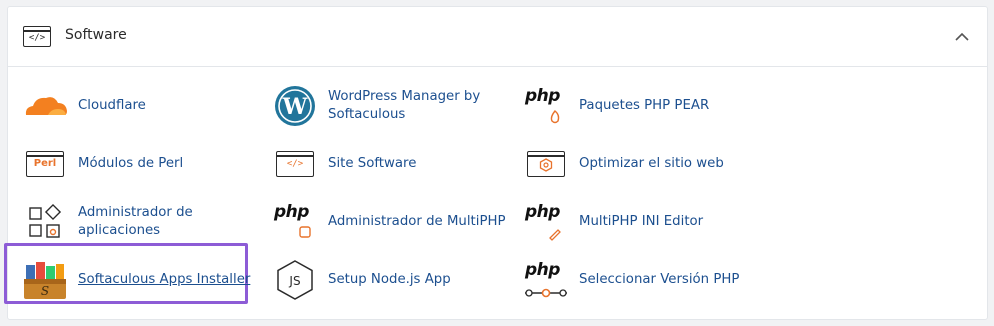 The height and width of the screenshot is (326, 994). I want to click on item-label: WordPress Manager by Softaculous, so click(410, 106).